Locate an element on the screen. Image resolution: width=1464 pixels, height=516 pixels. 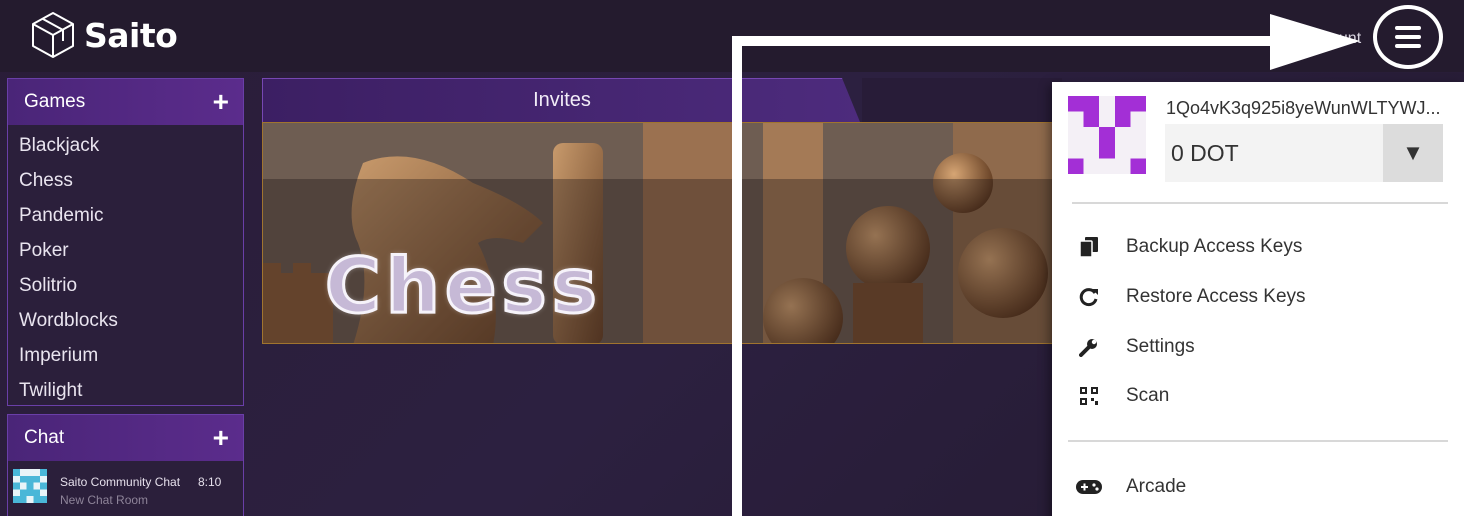
chat-list-item: Saito Community Chat 8:10 New Chat Room is located at coordinates (125, 488).